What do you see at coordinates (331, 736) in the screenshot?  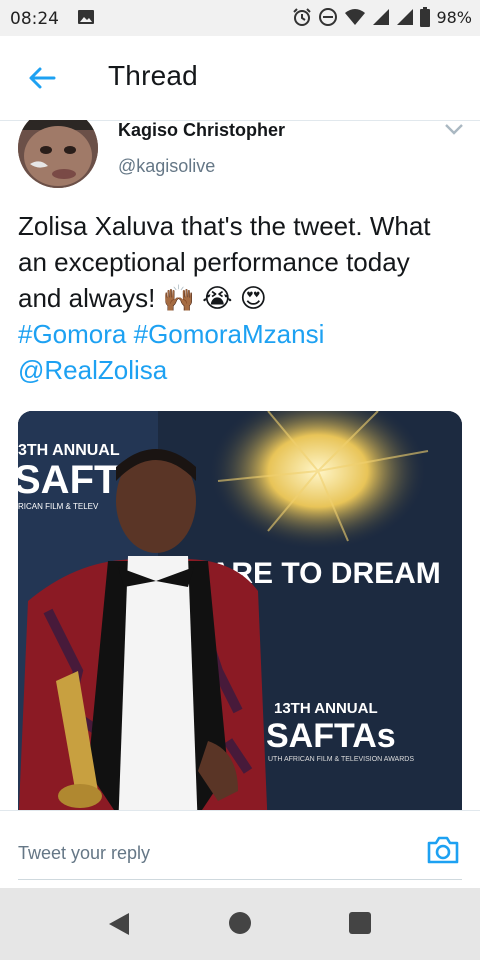 I see `banner-right-text: SAFTAs` at bounding box center [331, 736].